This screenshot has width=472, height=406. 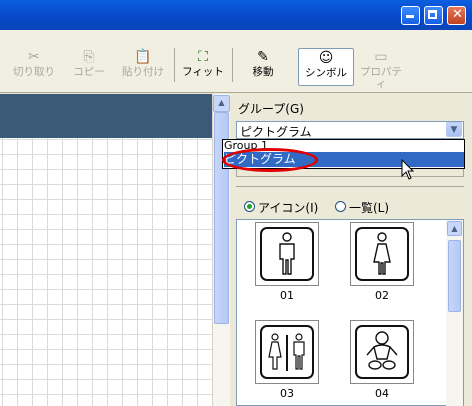 I want to click on properties-button: ▭ プロパティ, so click(x=381, y=69).